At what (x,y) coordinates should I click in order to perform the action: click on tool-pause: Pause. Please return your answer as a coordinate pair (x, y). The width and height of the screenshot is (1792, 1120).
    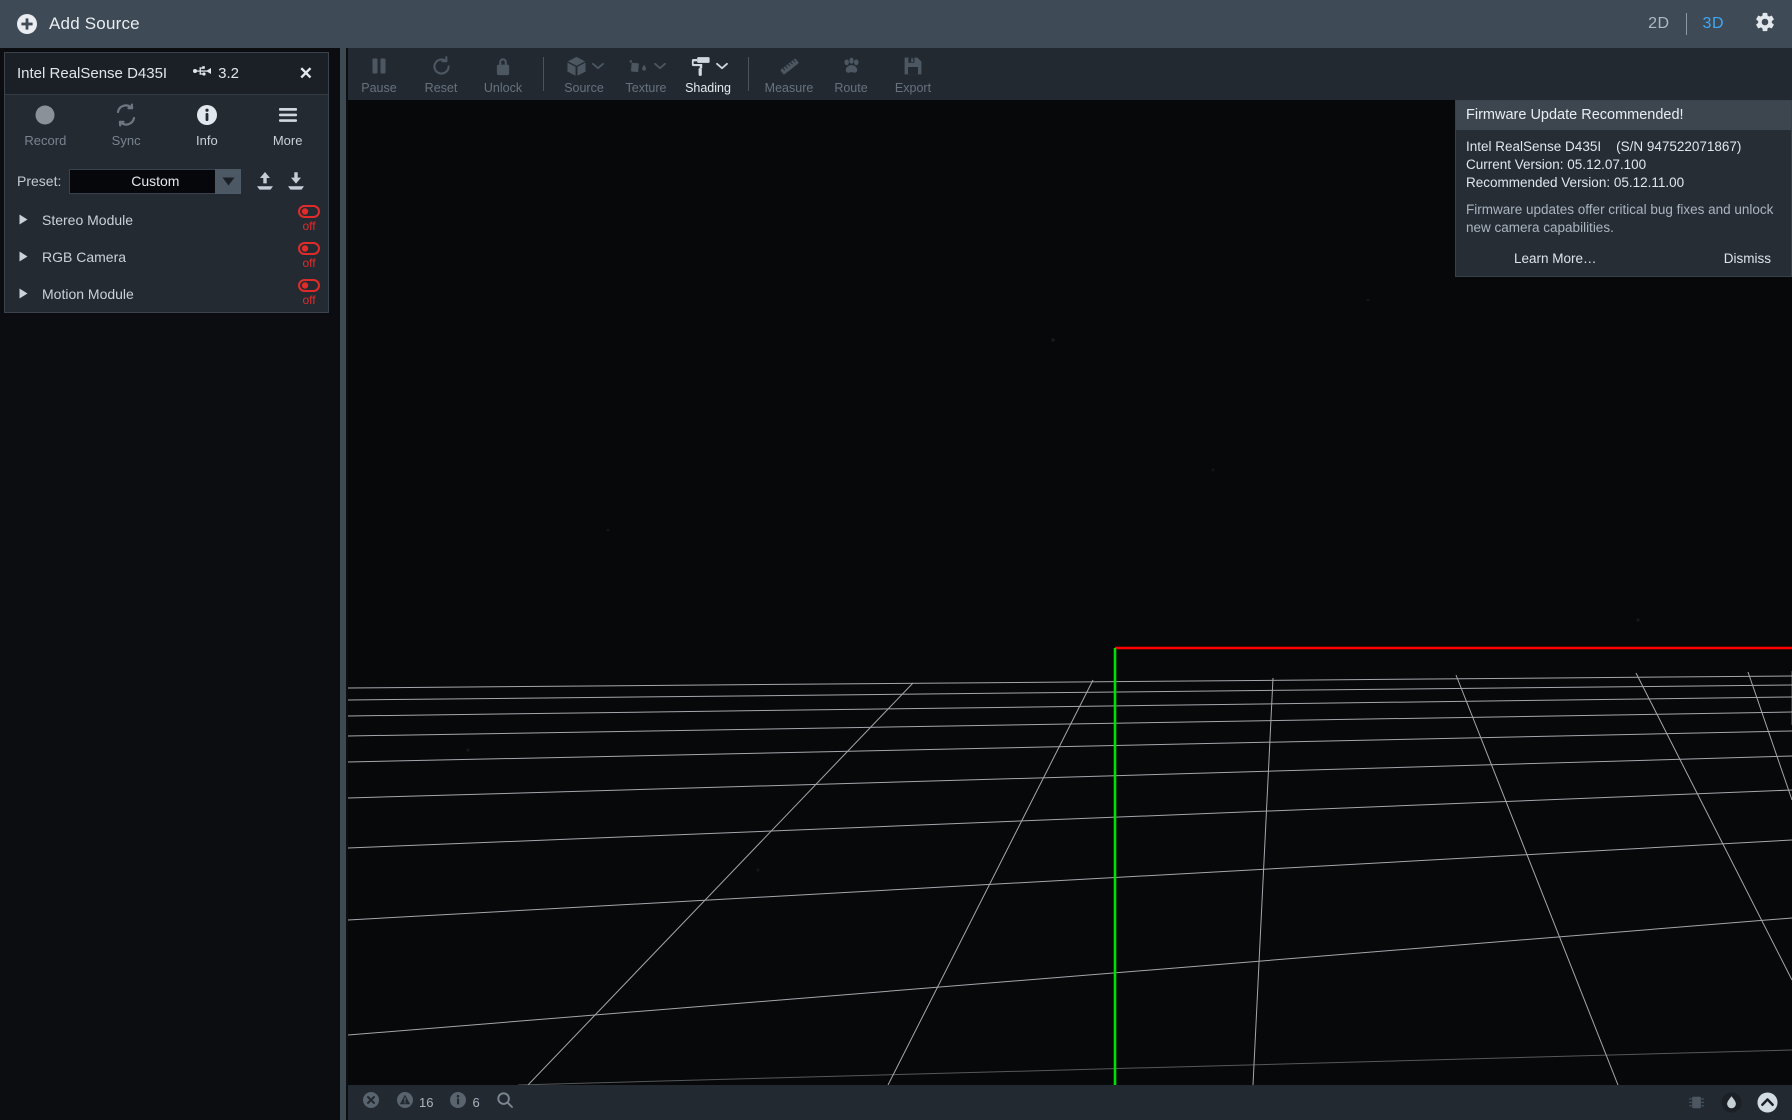
    Looking at the image, I should click on (379, 74).